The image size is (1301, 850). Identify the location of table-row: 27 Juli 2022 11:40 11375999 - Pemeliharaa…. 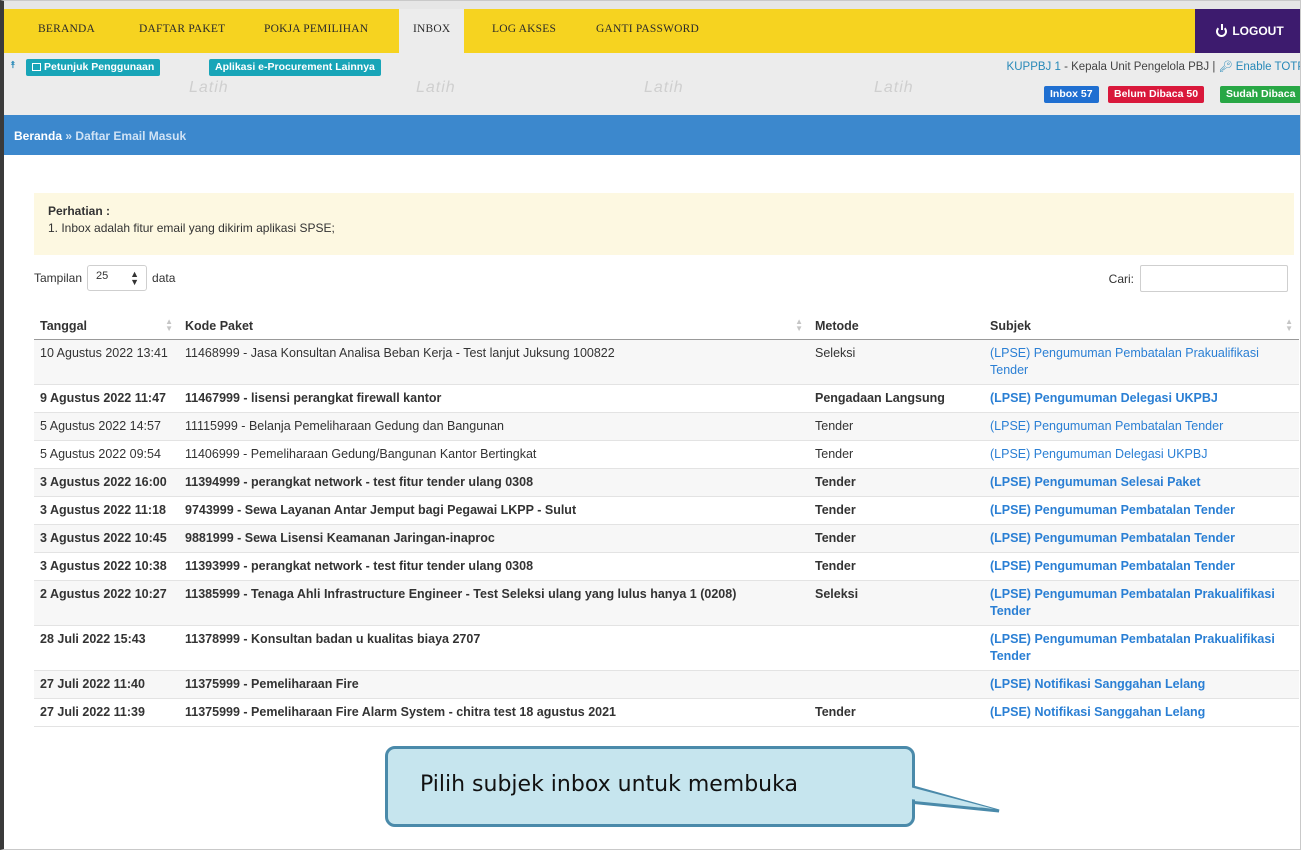
(666, 684).